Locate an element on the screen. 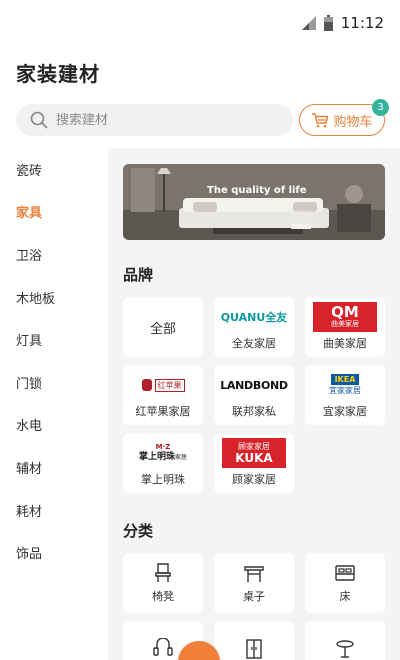  sidebar-item-decor: 饰品 is located at coordinates (54, 552).